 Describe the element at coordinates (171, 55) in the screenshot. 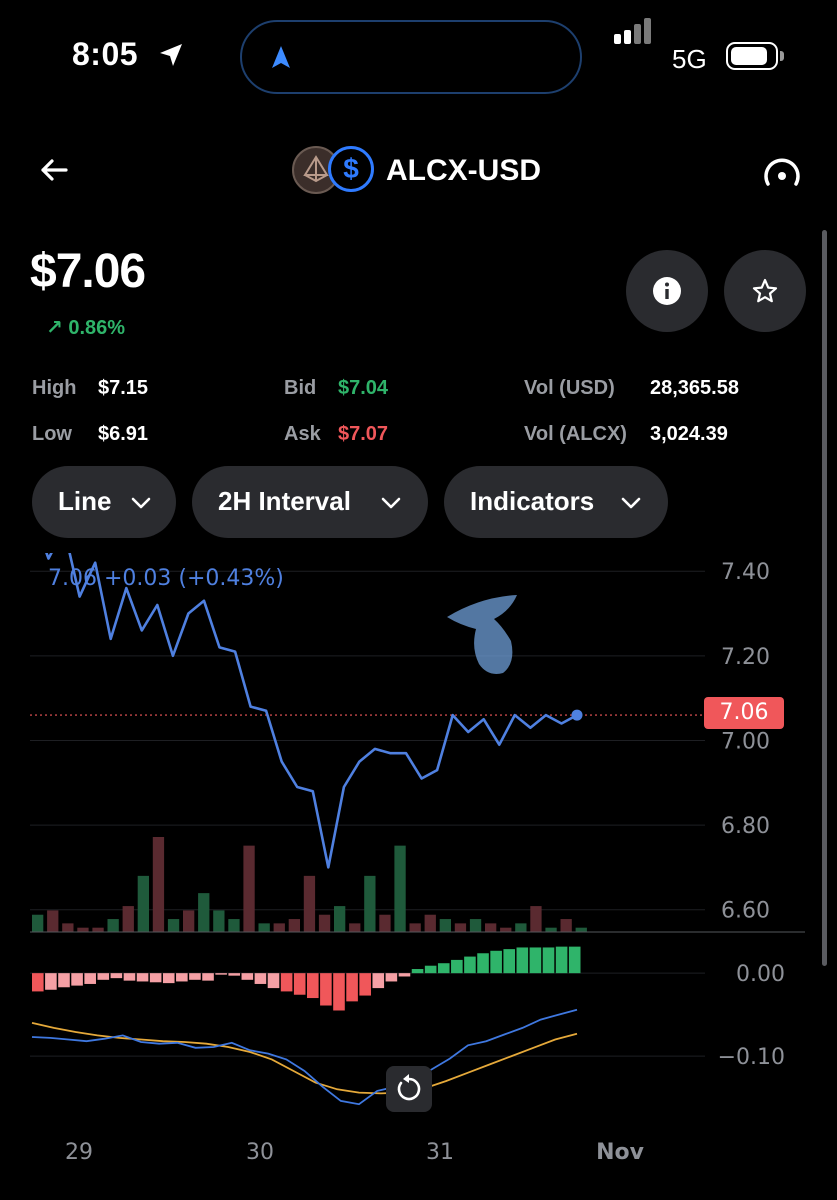

I see `location-arrow-icon` at that location.